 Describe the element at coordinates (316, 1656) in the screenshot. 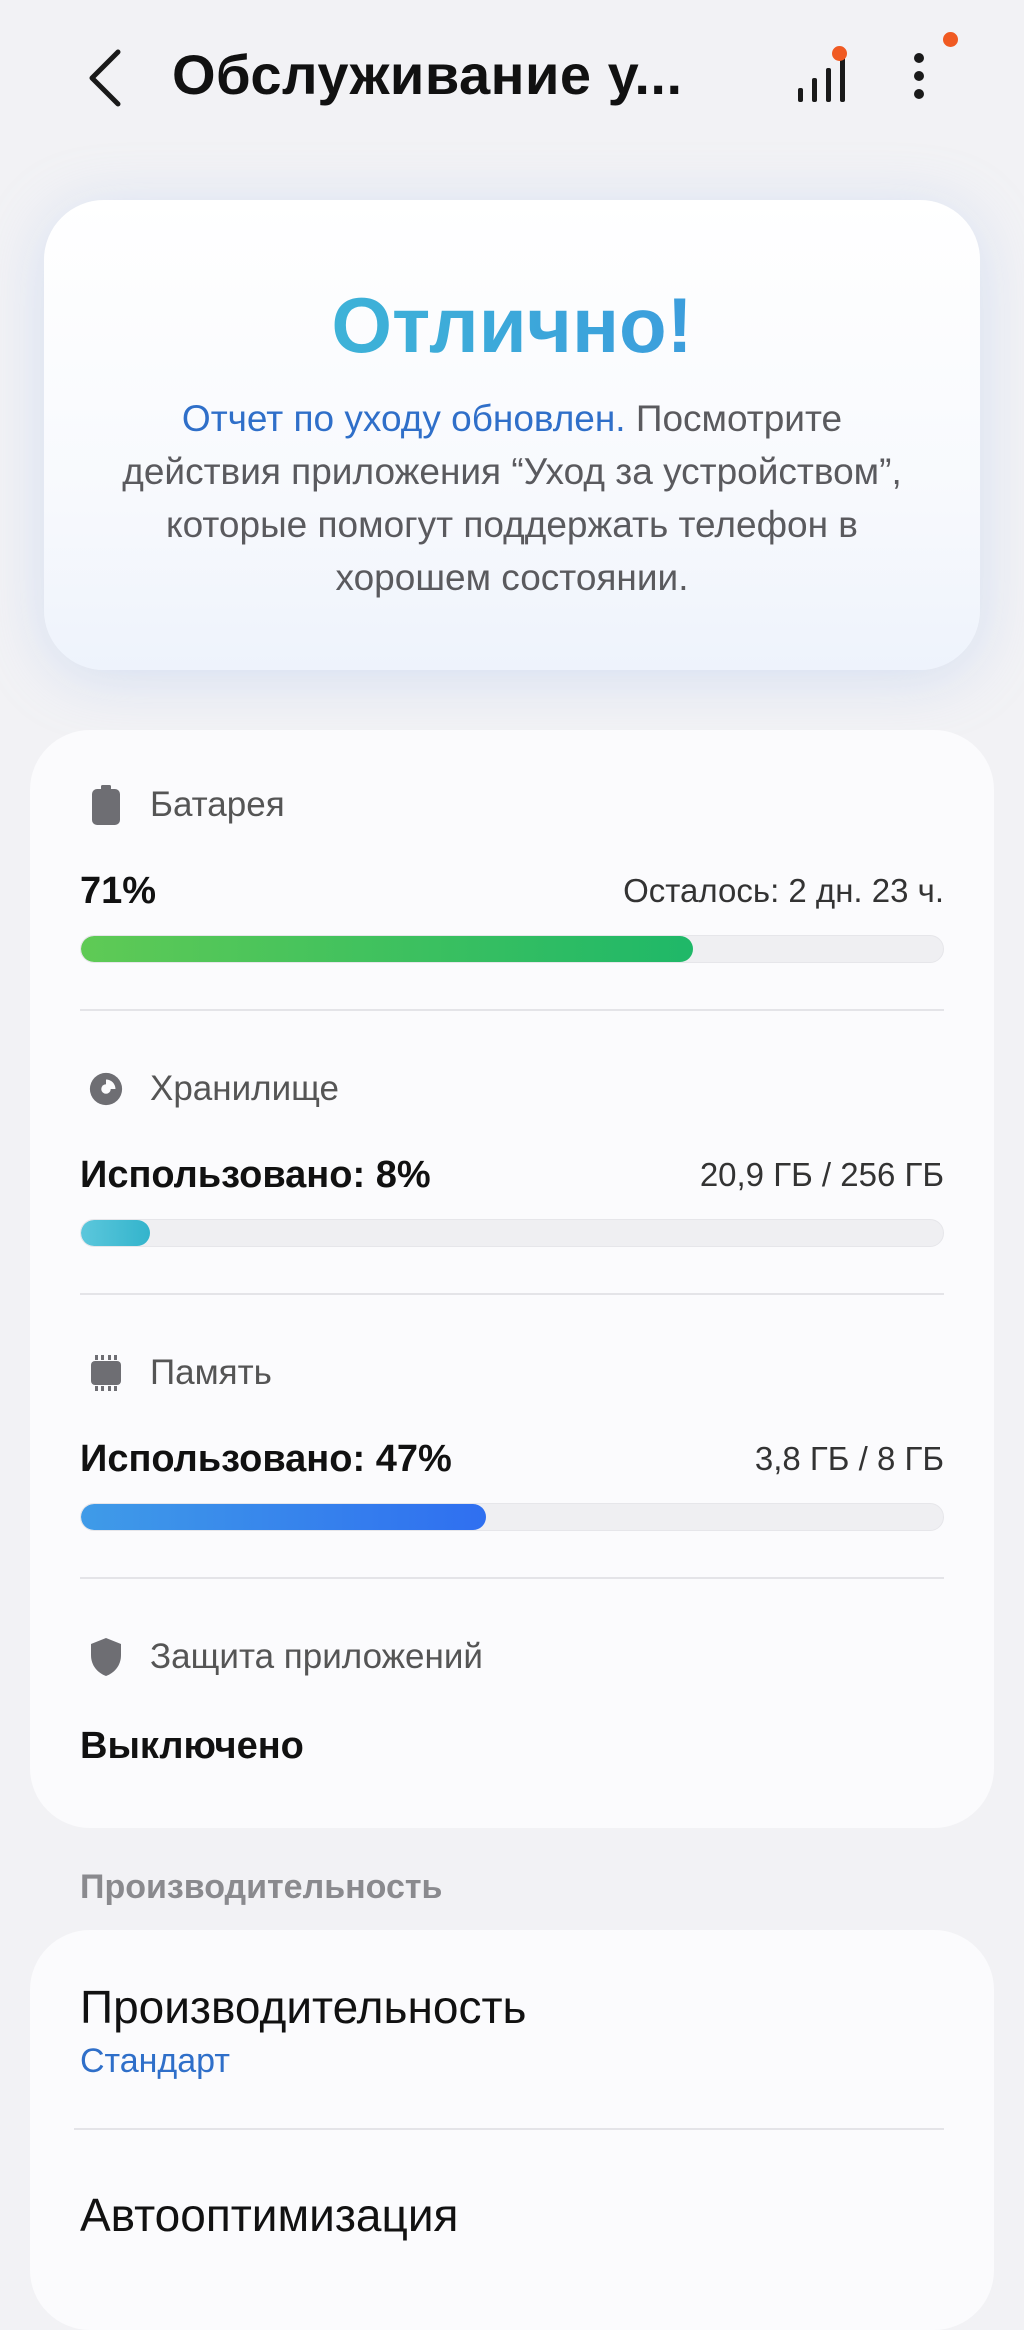

I see `app-protection-label: Защита приложений` at that location.